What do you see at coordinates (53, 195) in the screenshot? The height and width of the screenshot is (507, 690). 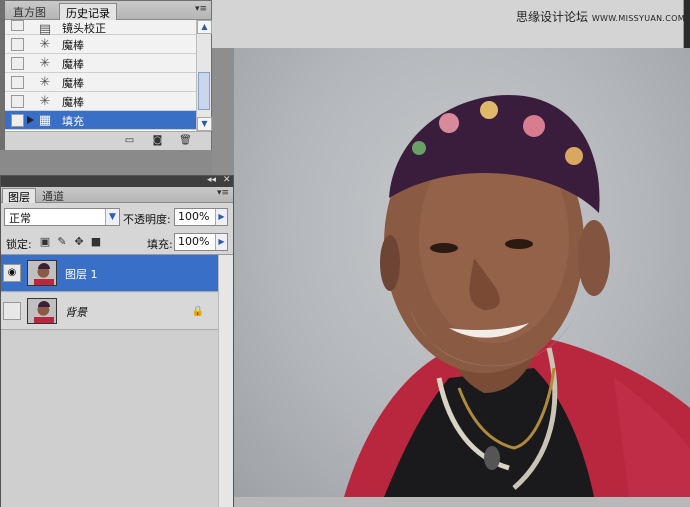 I see `tab-channels: 通道` at bounding box center [53, 195].